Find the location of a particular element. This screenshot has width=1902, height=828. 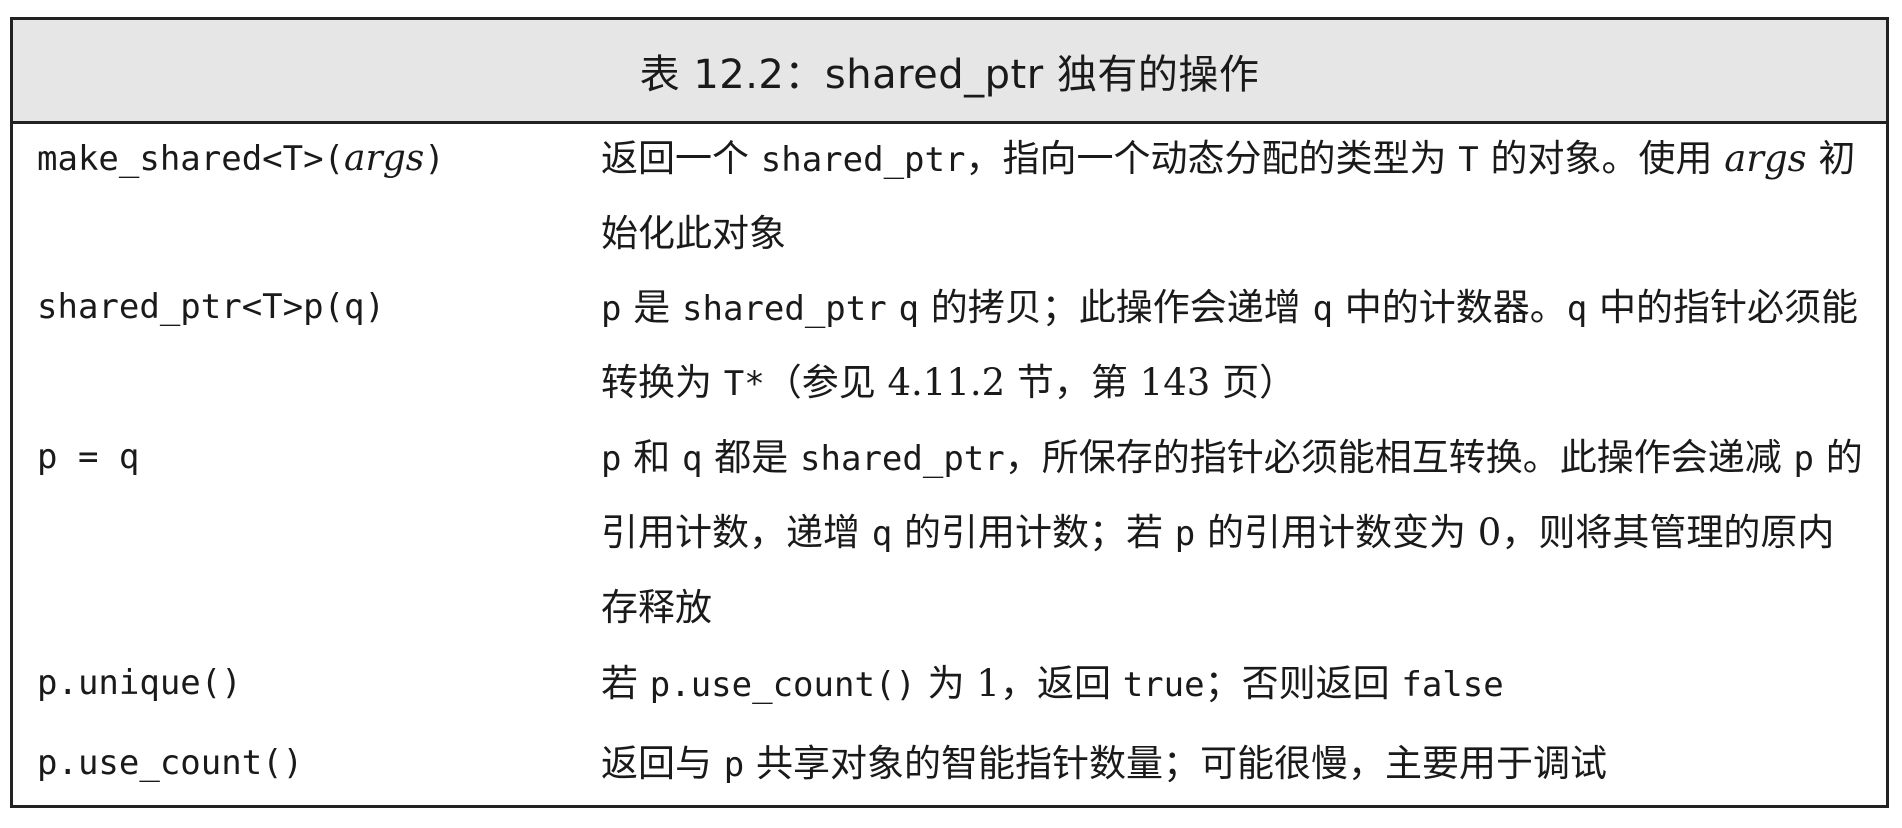

description-cell: 返回与 p 共享对象的智能指针数量；可能很慢，主要用于调试 is located at coordinates (1236, 764).